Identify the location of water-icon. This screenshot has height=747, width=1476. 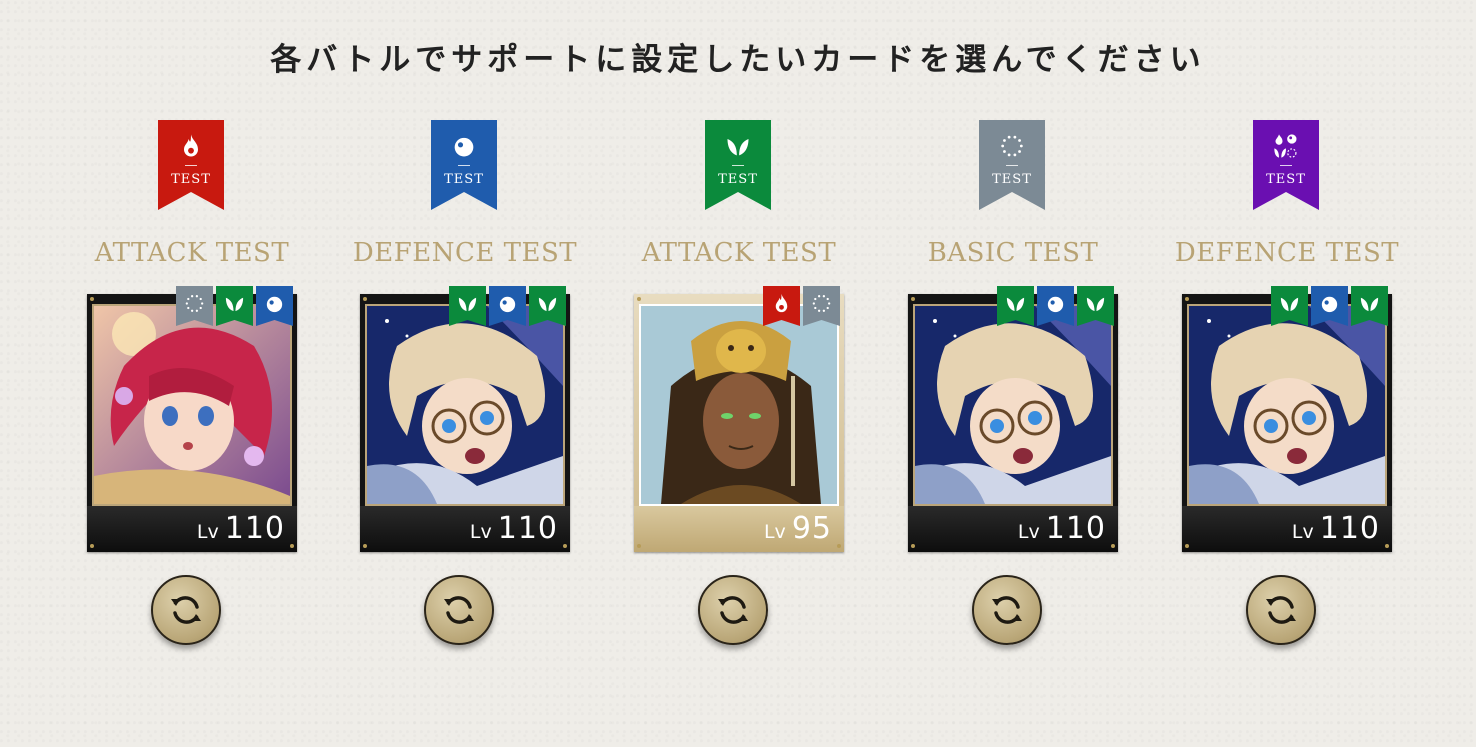
(464, 147).